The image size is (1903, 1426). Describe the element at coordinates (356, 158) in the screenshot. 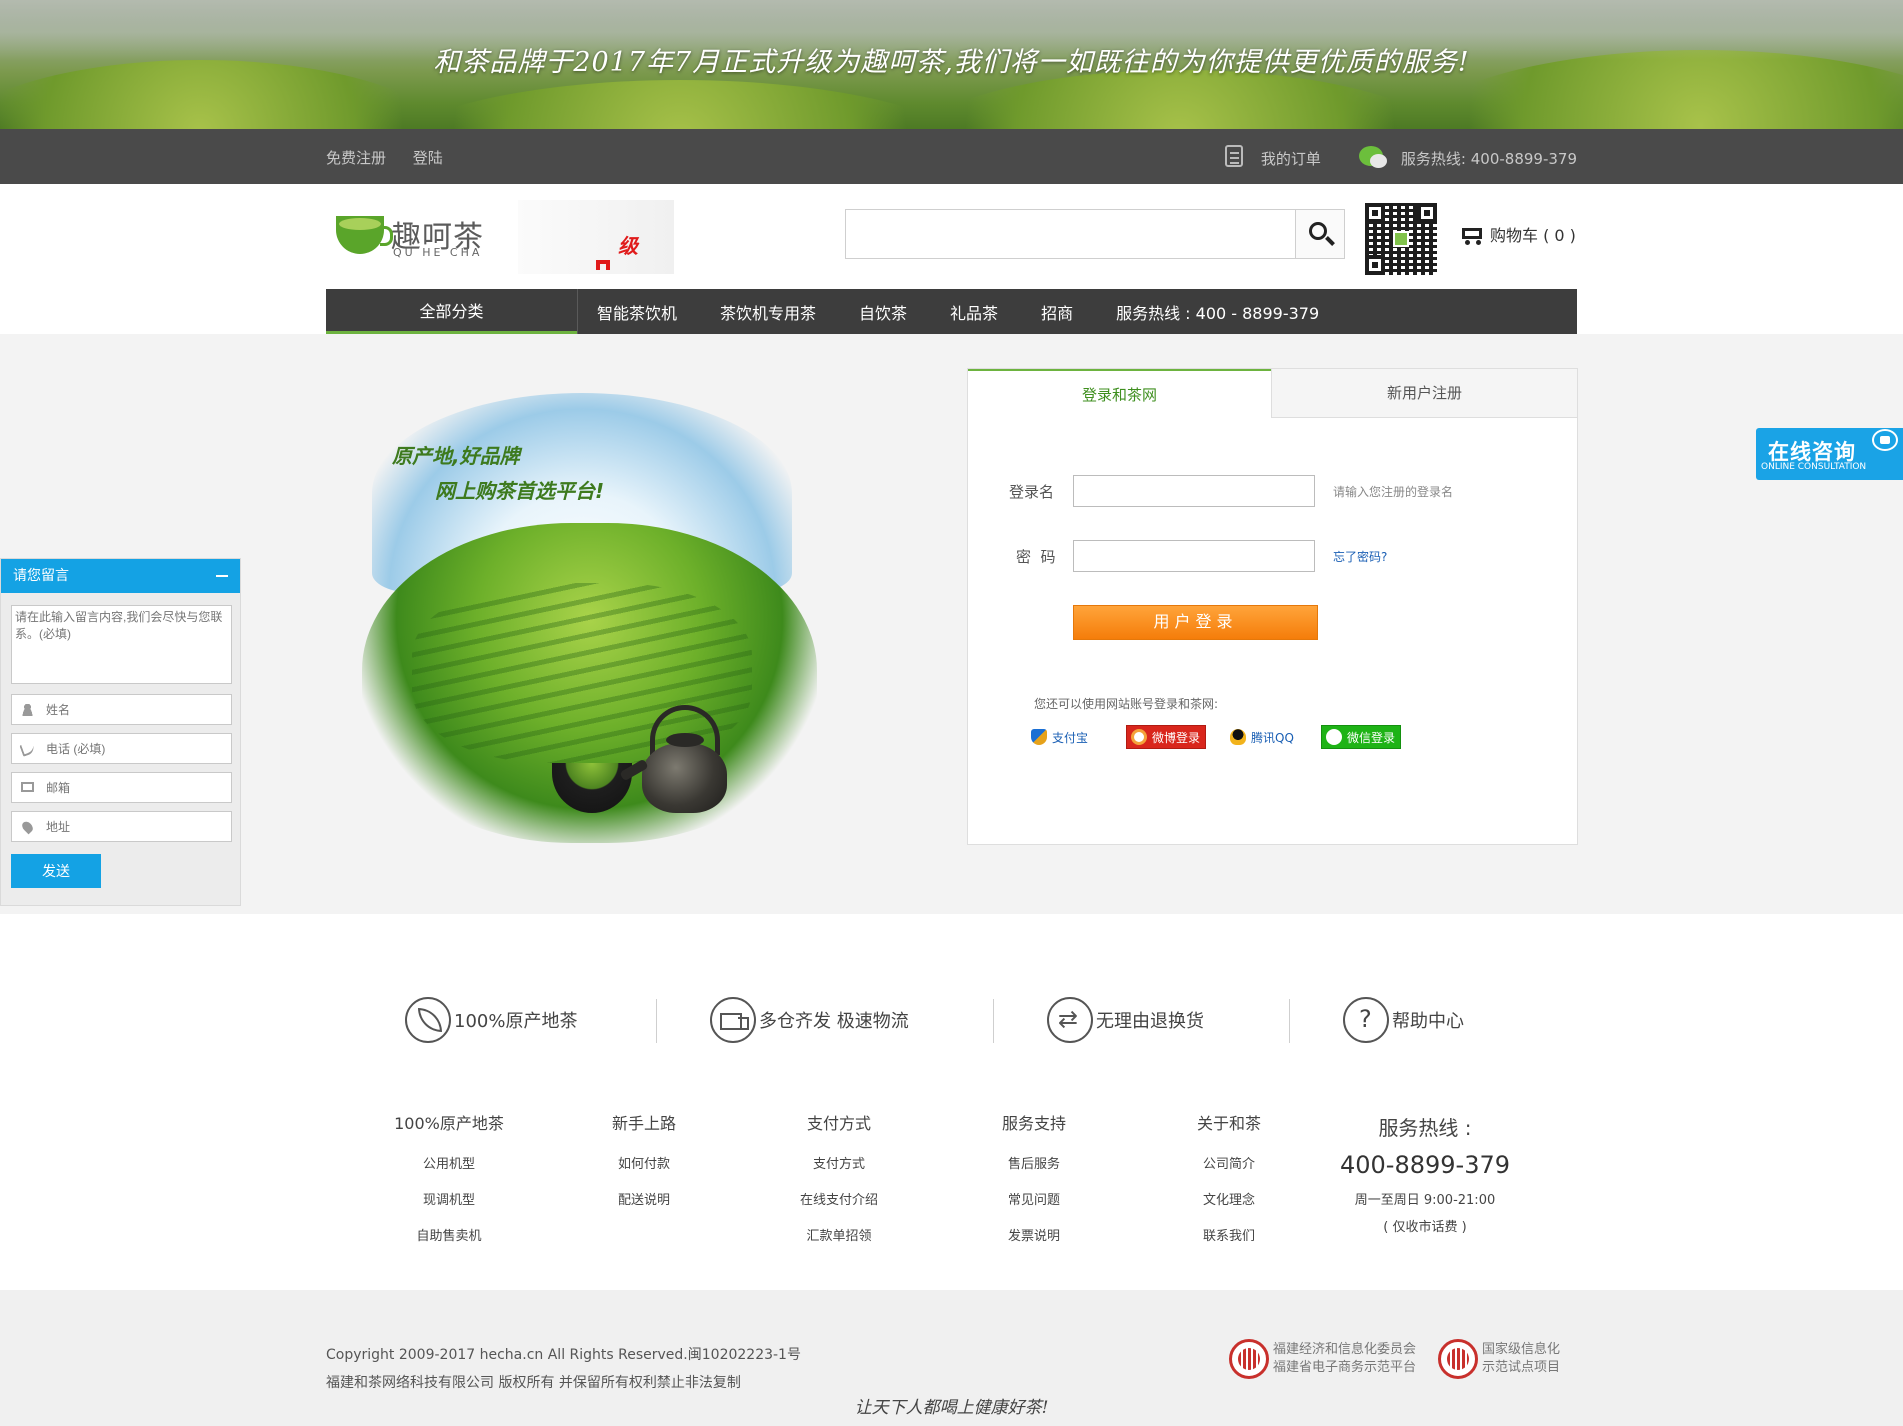

I see `register-link: 免费注册` at that location.